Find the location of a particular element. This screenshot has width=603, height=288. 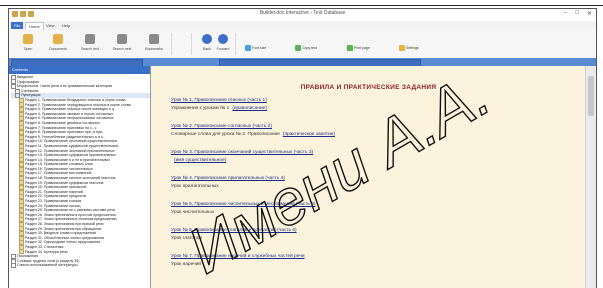

lesson-subtitle-text: Урок прилагательных is located at coordinates (195, 186).